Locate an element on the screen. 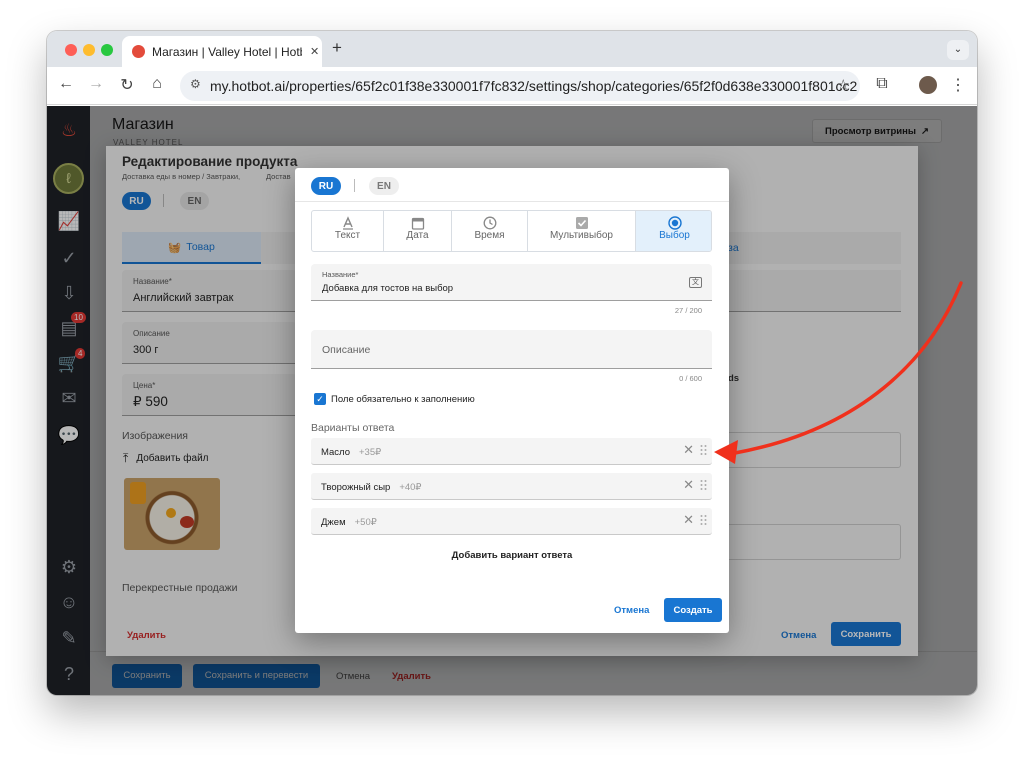 This screenshot has width=1024, height=758. clock-icon is located at coordinates (489, 223).